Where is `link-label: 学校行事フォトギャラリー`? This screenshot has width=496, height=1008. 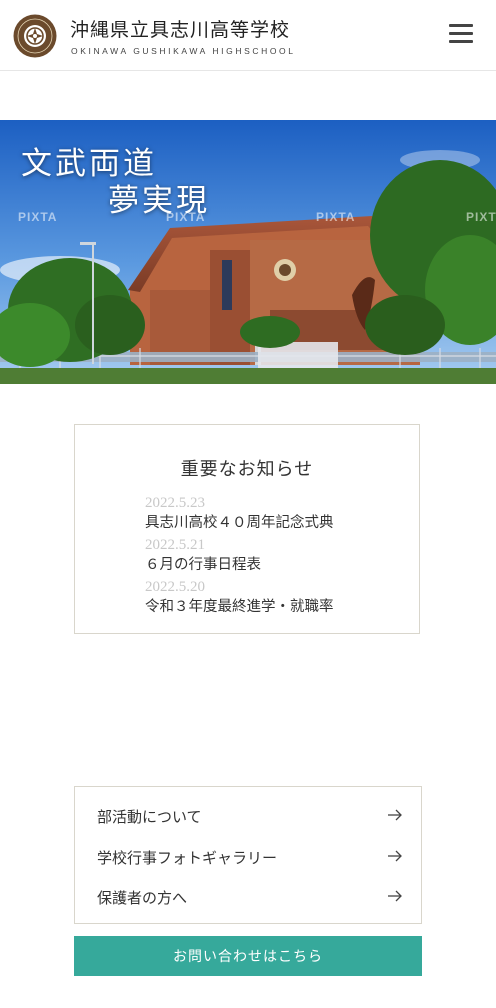 link-label: 学校行事フォトギャラリー is located at coordinates (187, 858).